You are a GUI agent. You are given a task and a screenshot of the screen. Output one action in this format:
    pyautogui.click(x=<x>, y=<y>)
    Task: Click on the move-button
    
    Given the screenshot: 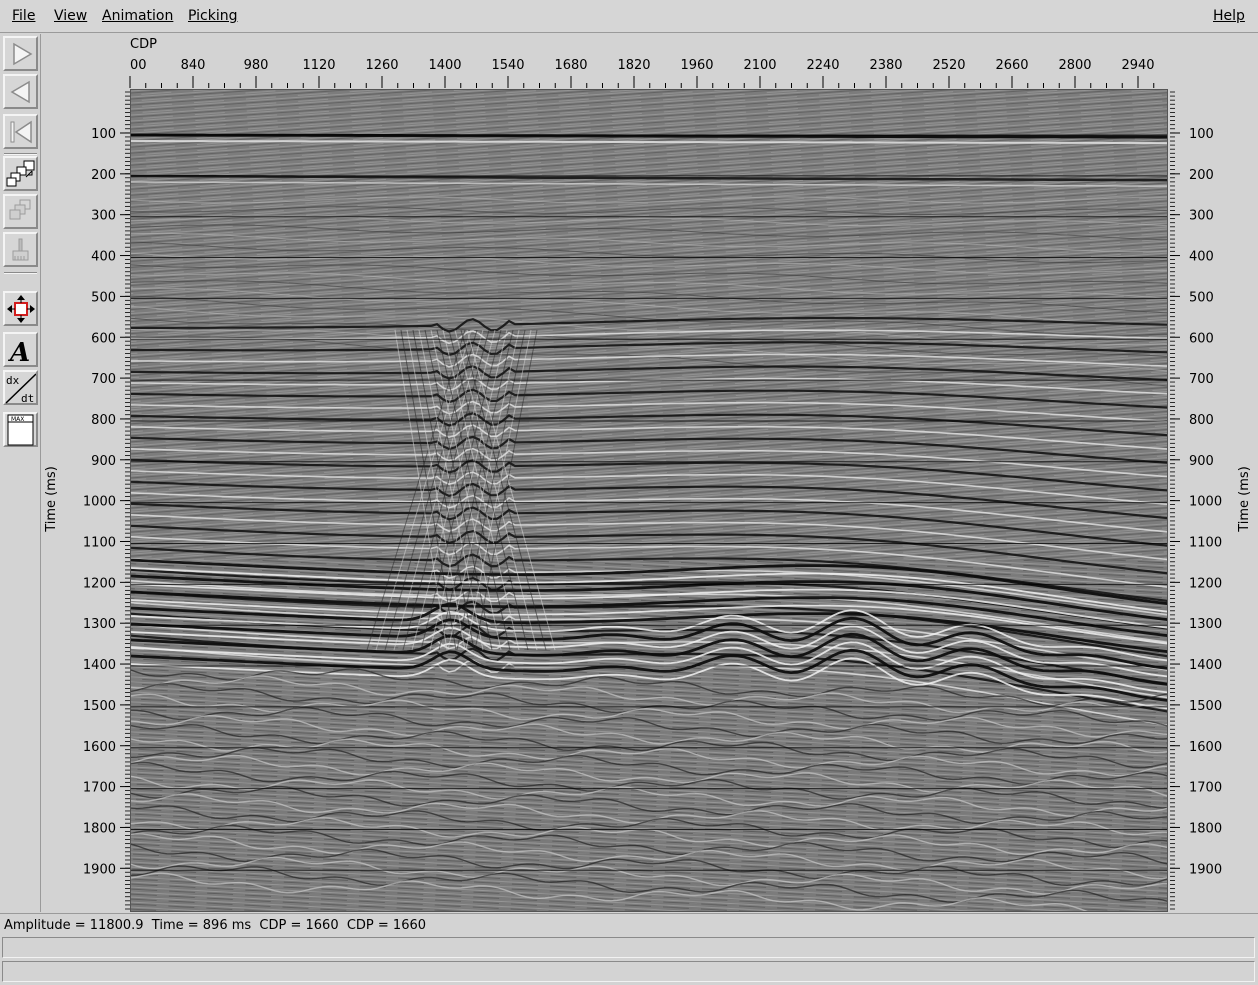 What is the action you would take?
    pyautogui.click(x=20, y=308)
    